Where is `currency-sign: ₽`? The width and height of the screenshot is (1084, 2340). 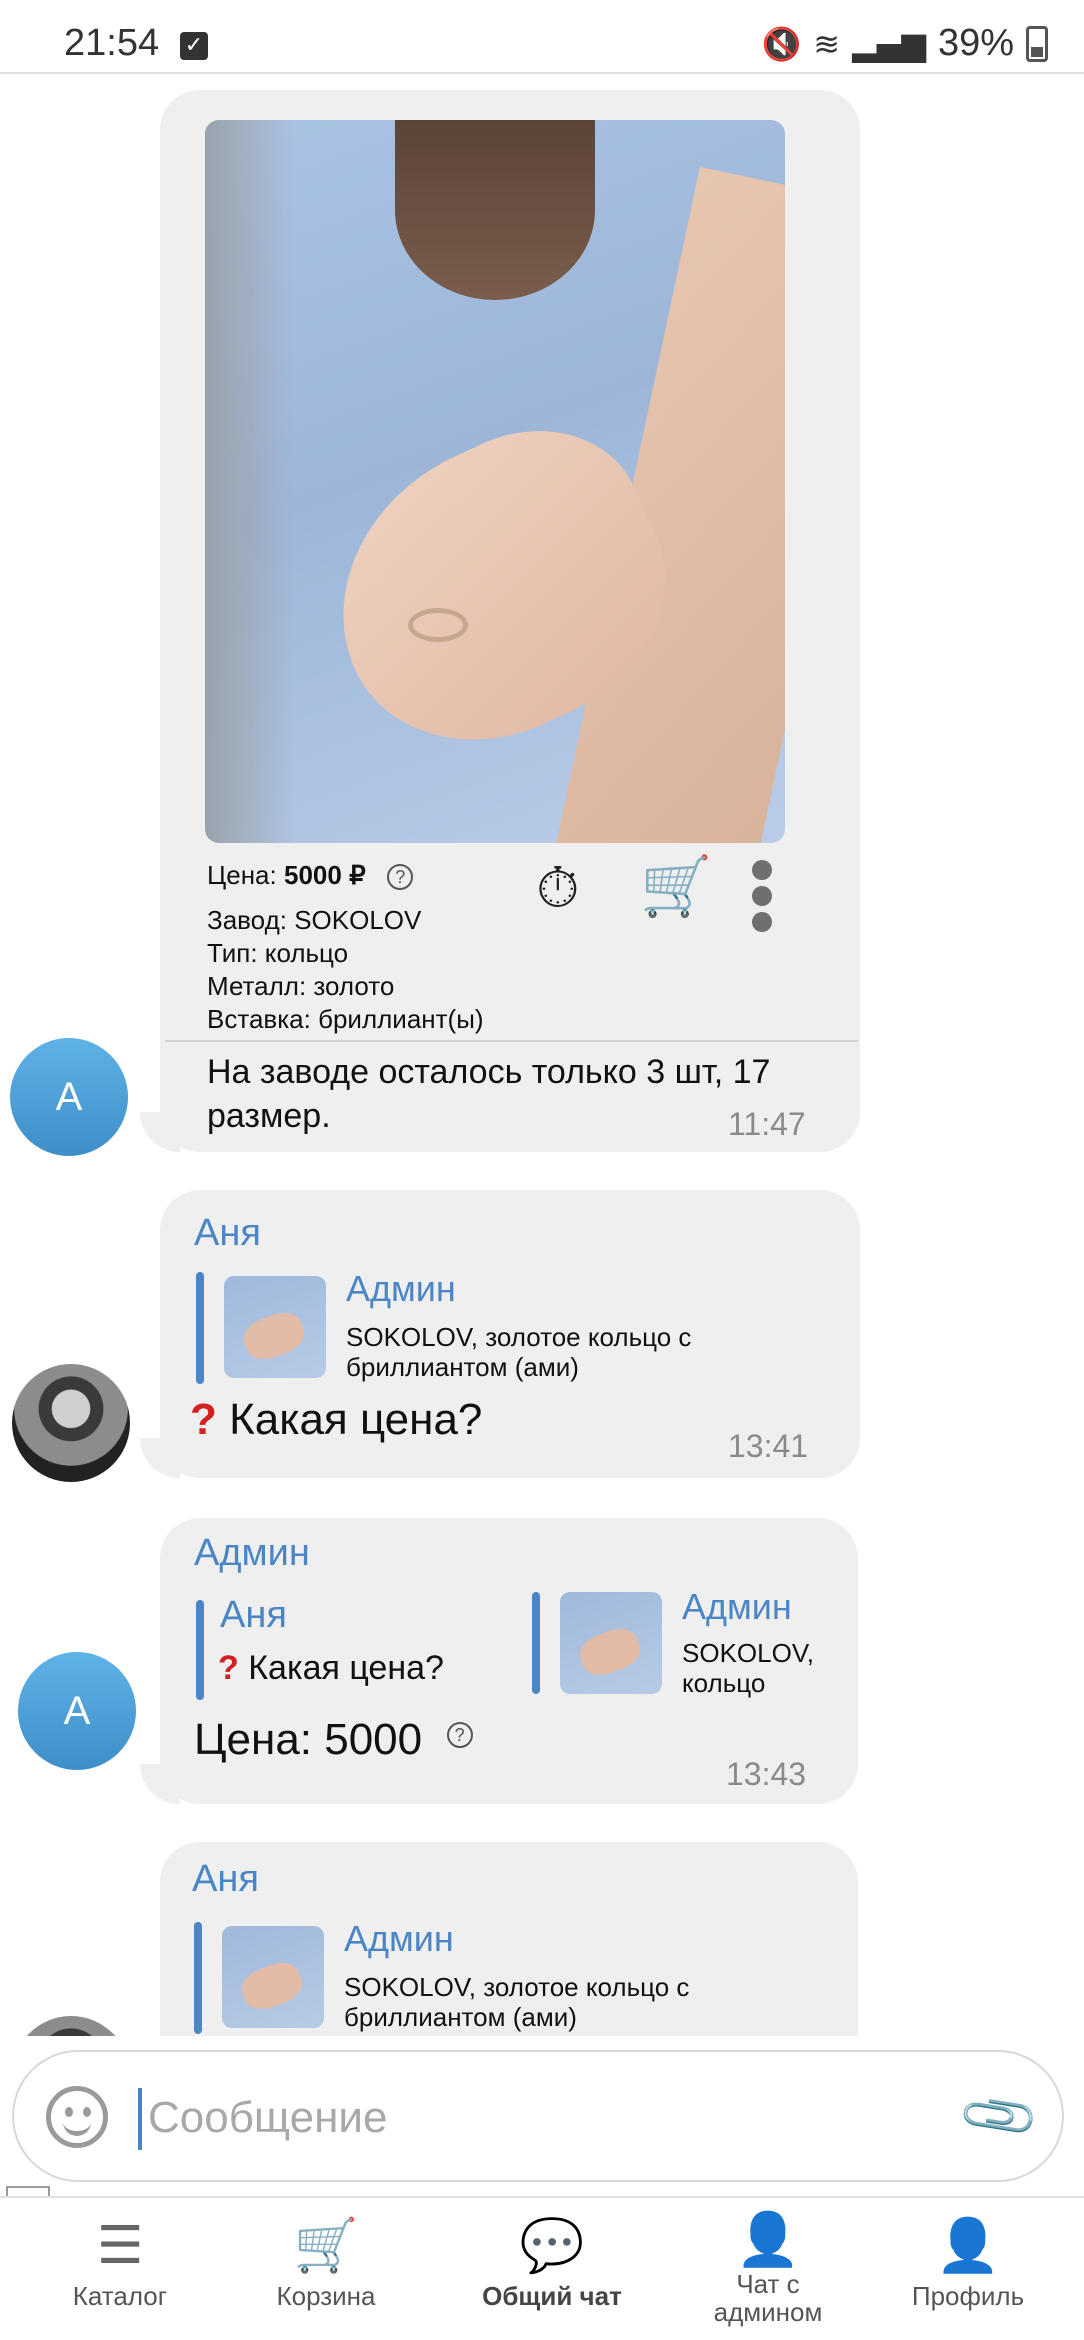
currency-sign: ₽ is located at coordinates (357, 875).